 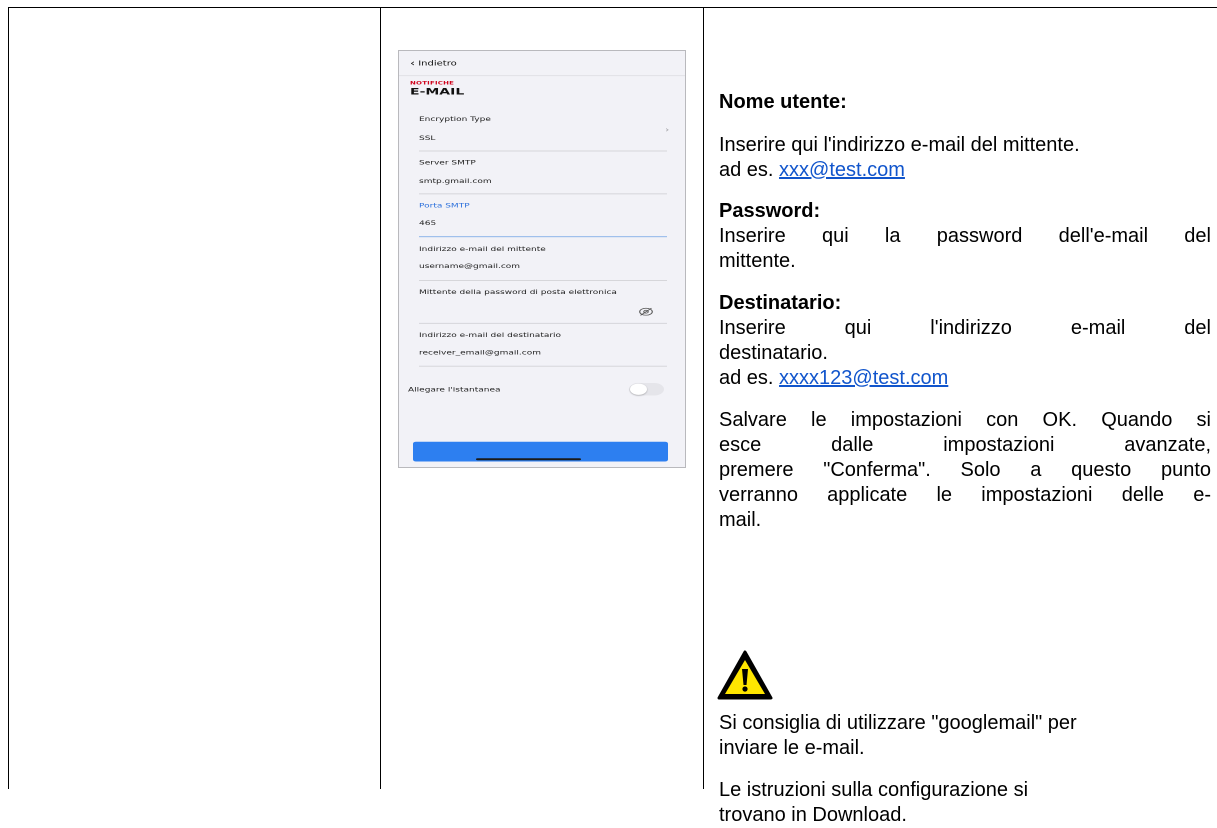 What do you see at coordinates (792, 748) in the screenshot?
I see `tip-line2: inviare le e-mail.` at bounding box center [792, 748].